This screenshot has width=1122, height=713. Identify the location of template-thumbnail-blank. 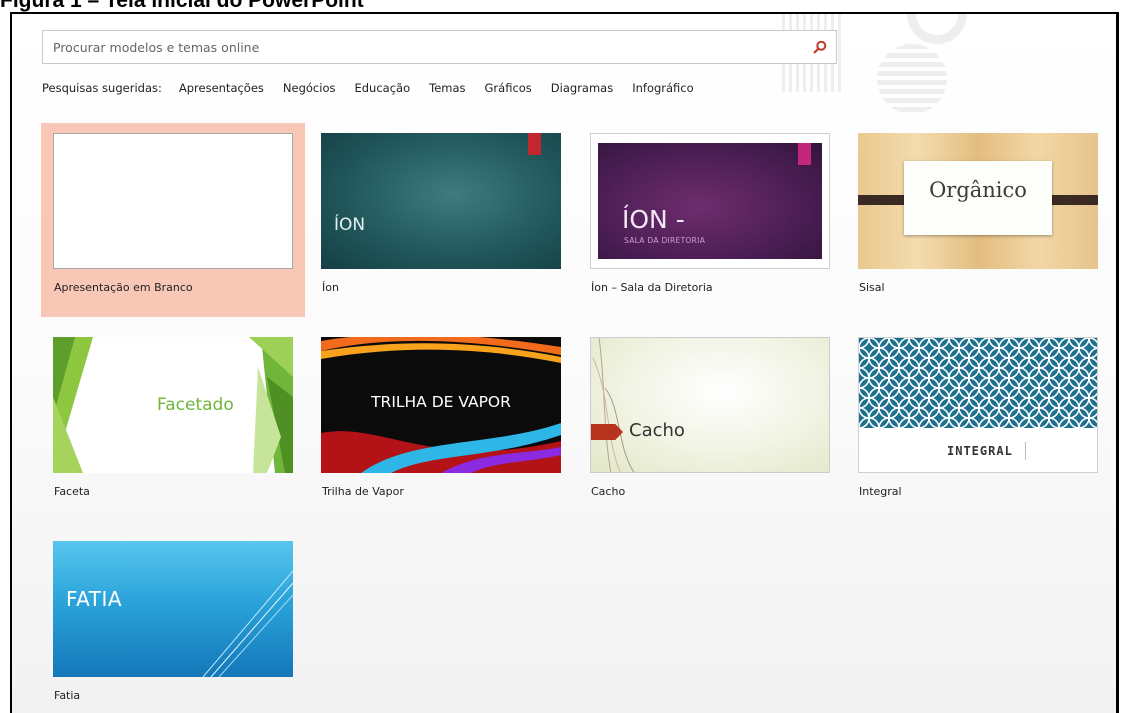
(173, 201).